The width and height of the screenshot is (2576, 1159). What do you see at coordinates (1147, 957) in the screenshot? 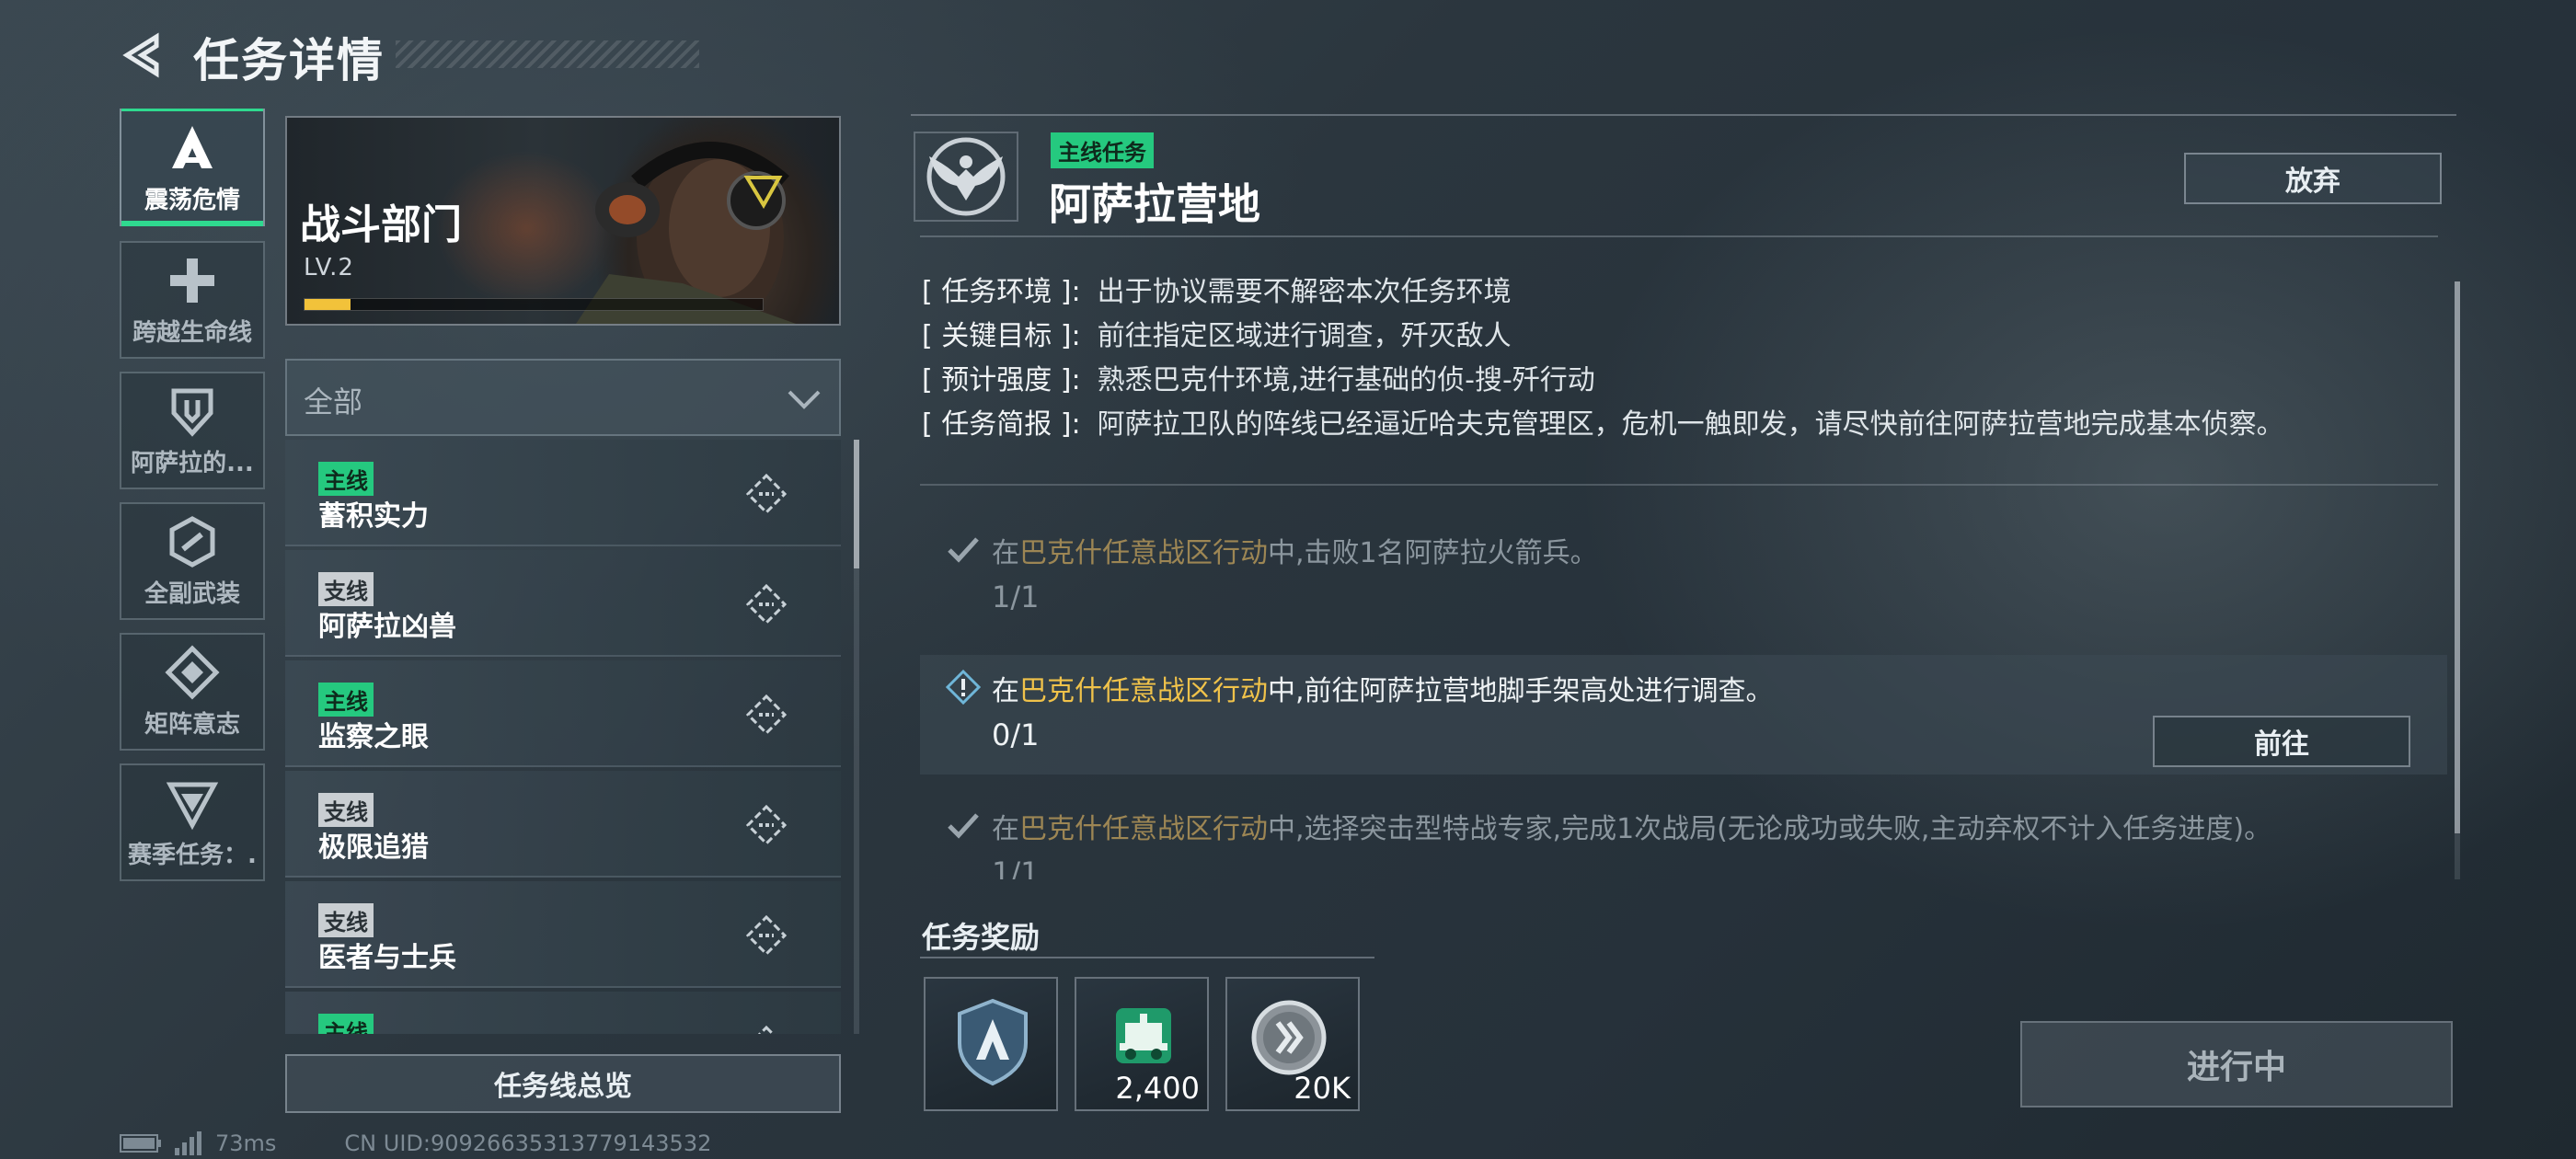
I see `rewards-divider` at bounding box center [1147, 957].